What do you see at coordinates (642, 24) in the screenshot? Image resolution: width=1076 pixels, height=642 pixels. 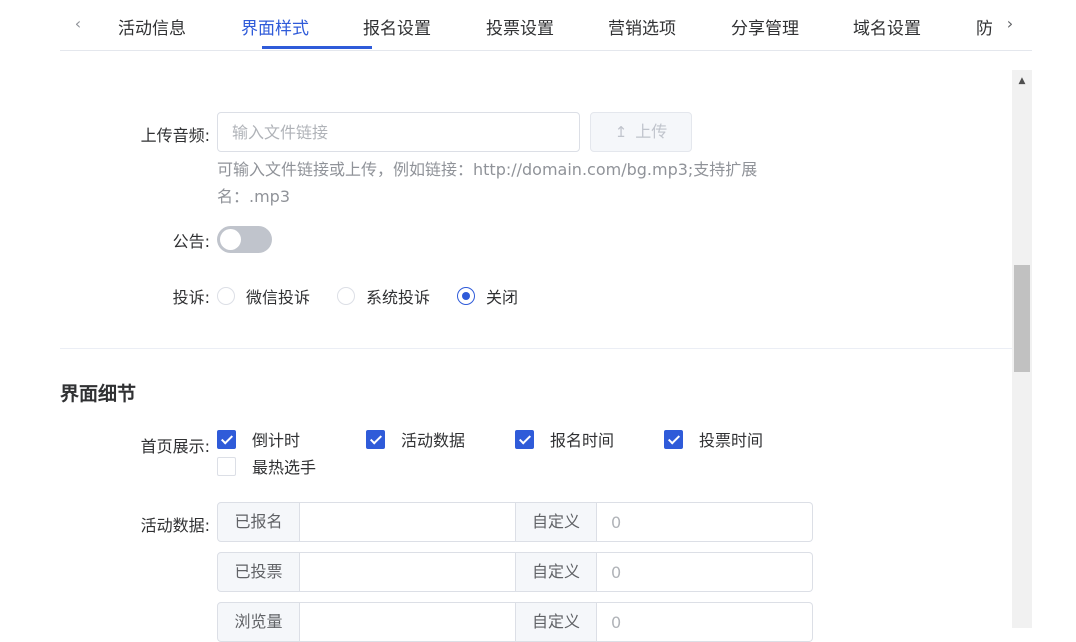 I see `tab-marketing-options: 营销选项` at bounding box center [642, 24].